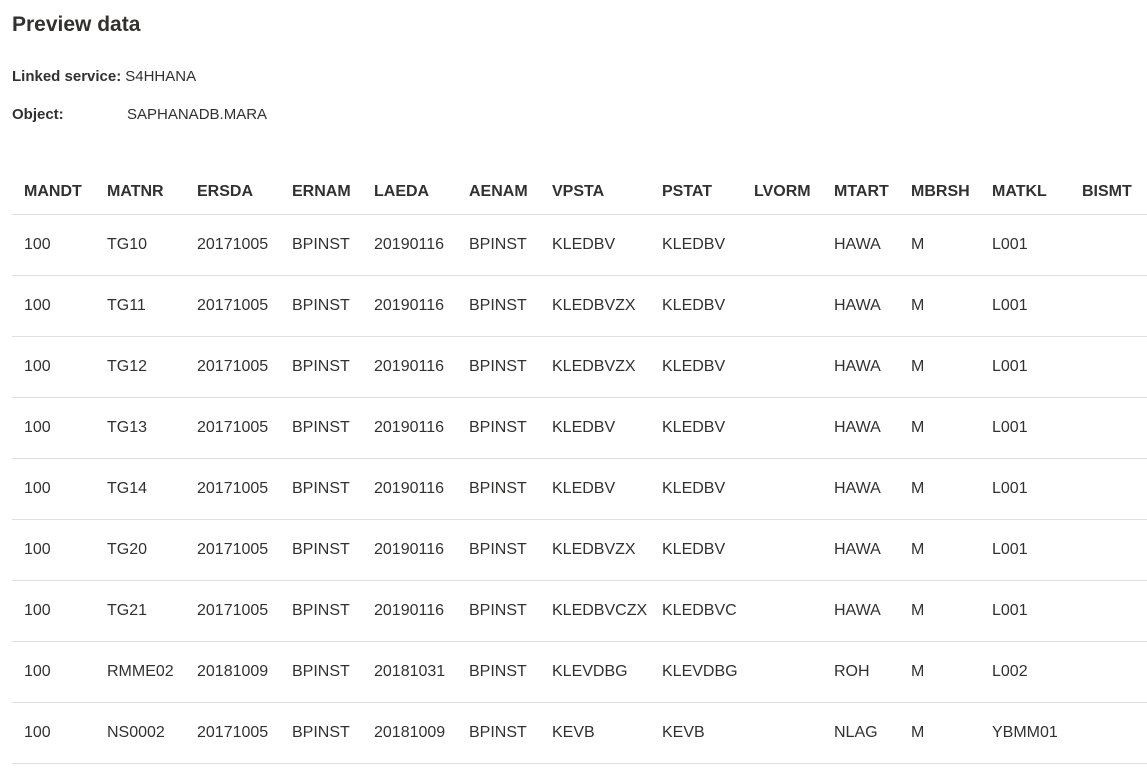  I want to click on table-cell-matnr: TG14, so click(140, 489).